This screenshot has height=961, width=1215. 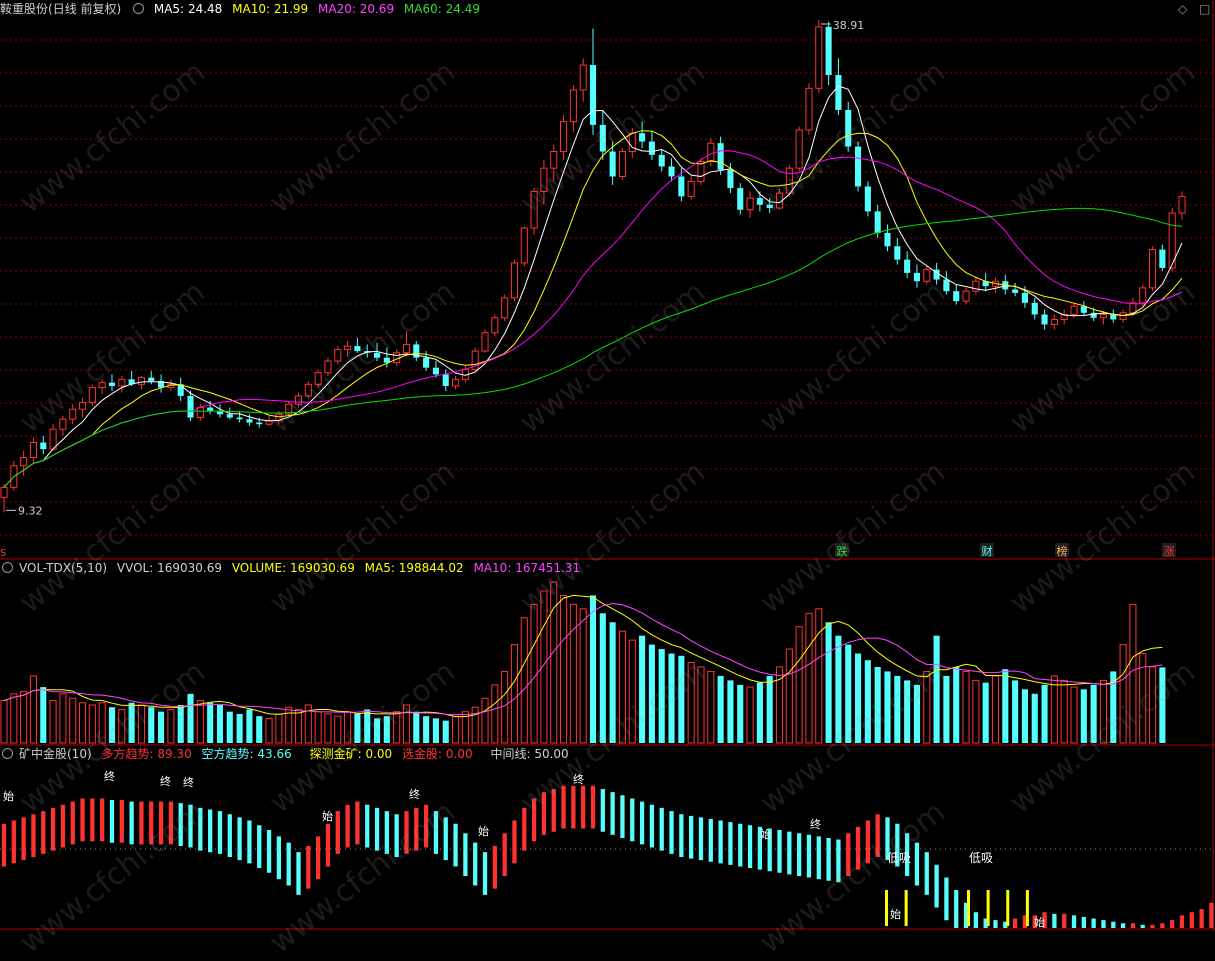 I want to click on stock-name: 鞍重股份, so click(x=24, y=9).